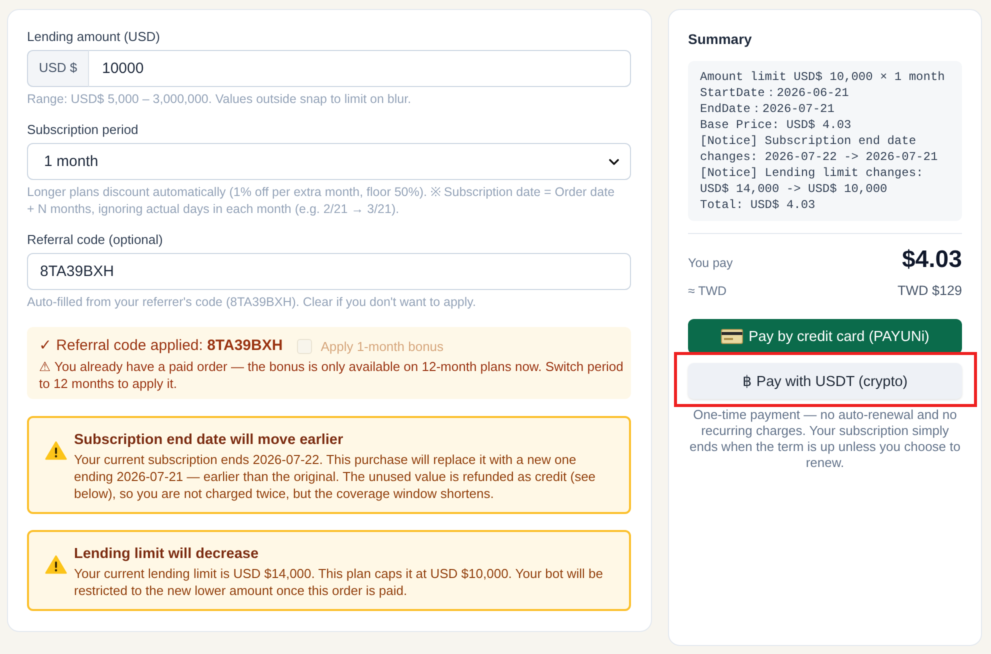  I want to click on summary-line: StartDate：2026-06-21, so click(775, 93).